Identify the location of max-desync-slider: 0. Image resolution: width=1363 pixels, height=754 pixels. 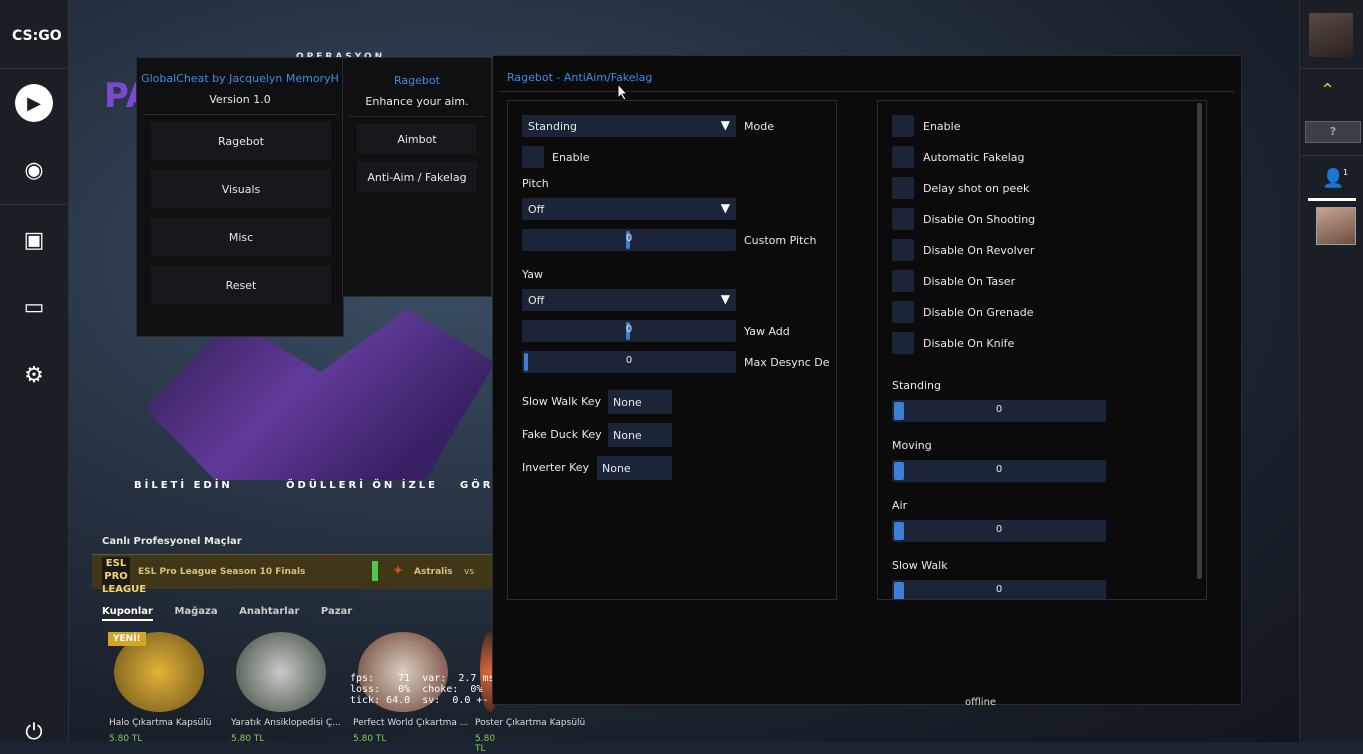
(629, 362).